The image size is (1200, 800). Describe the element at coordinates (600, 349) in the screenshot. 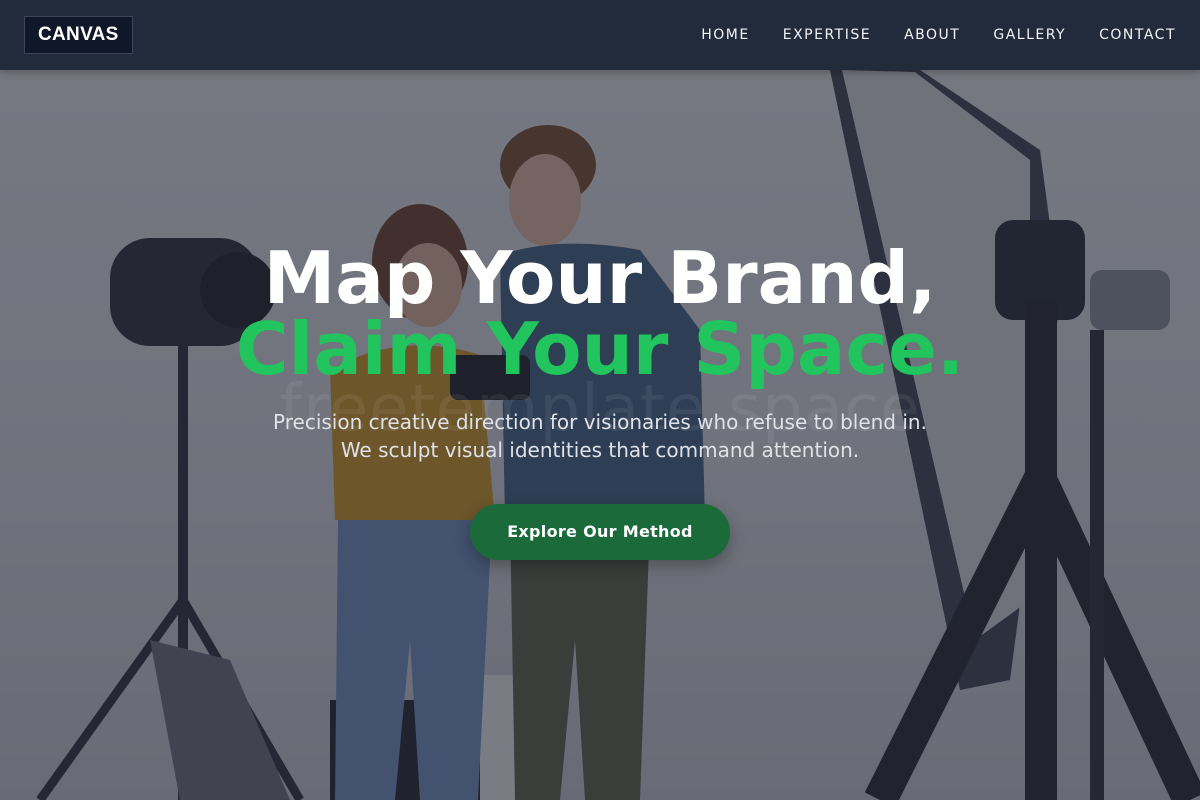

I see `hero-headline-line2: Claim Your Space.` at that location.